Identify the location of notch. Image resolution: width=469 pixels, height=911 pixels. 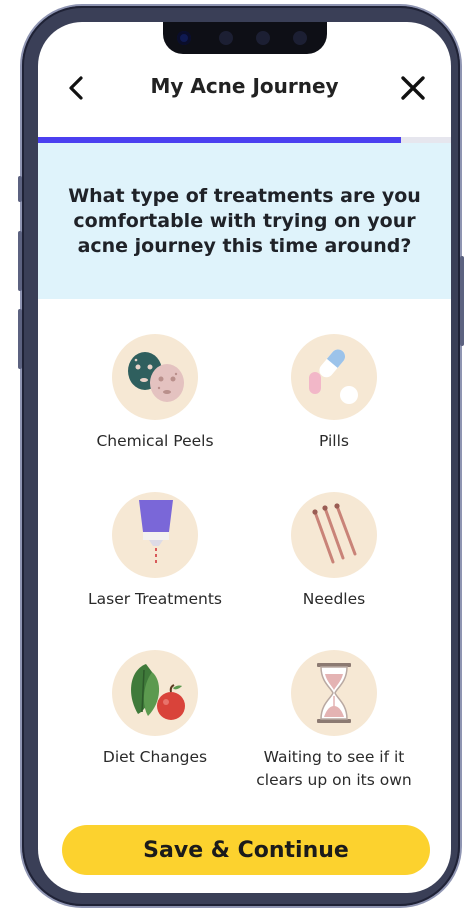
(245, 38).